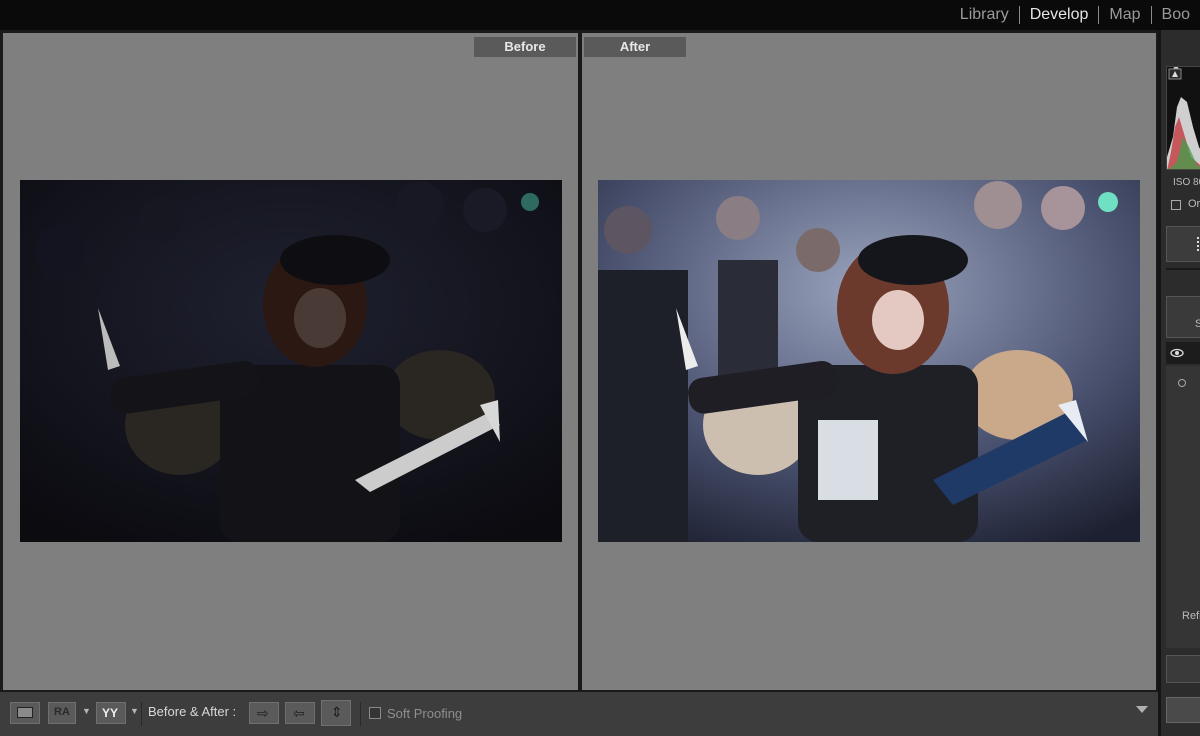  I want to click on before-label: Before, so click(525, 47).